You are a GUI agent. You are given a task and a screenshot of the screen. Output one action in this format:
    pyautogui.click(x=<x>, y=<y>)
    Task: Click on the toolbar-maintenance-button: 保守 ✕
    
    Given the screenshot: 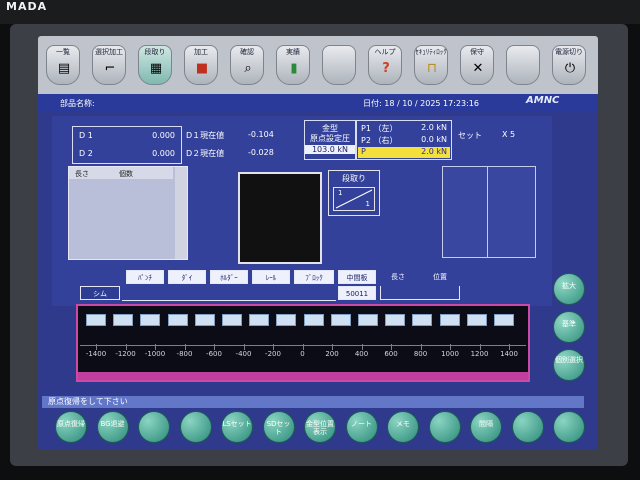 What is the action you would take?
    pyautogui.click(x=477, y=65)
    